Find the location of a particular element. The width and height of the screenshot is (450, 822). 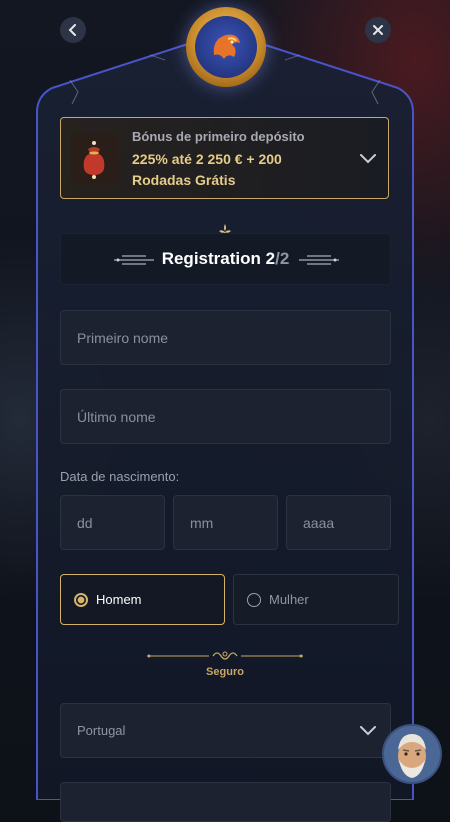

country-select: Portugal is located at coordinates (225, 730).